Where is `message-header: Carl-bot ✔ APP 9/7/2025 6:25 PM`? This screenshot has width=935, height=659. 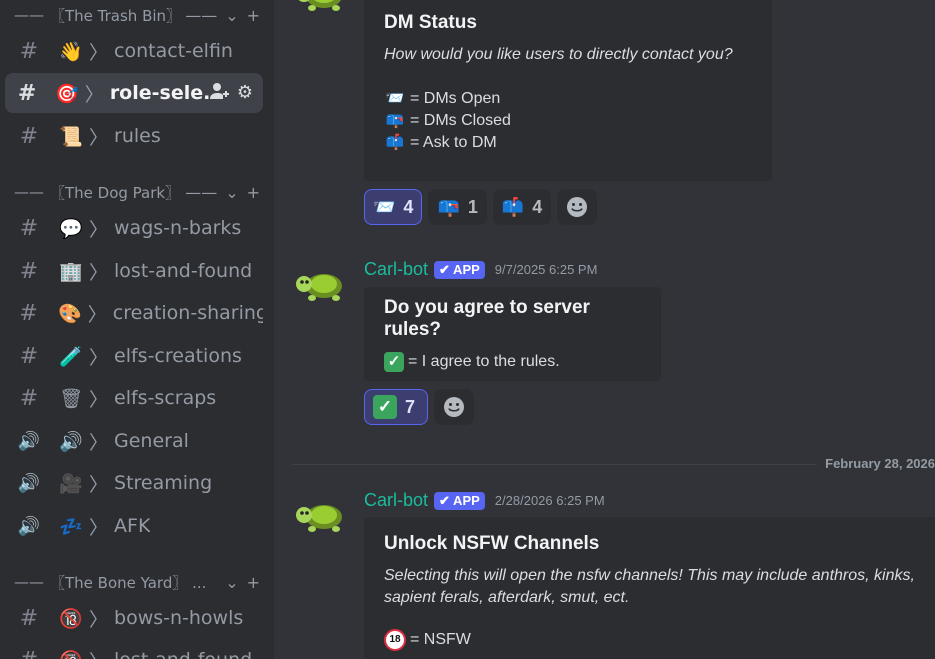
message-header: Carl-bot ✔ APP 9/7/2025 6:25 PM is located at coordinates (480, 269).